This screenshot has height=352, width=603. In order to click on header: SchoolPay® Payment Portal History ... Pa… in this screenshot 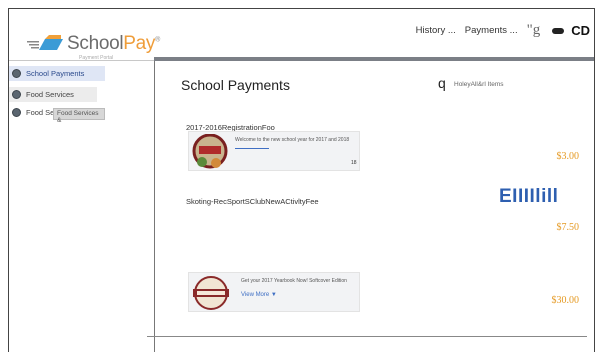, I will do `click(301, 35)`.